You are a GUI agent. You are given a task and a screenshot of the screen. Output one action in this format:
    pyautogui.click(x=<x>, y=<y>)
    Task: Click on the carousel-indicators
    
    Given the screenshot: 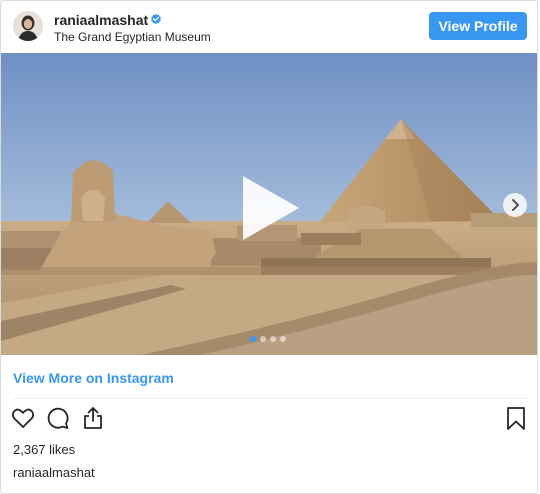 What is the action you would take?
    pyautogui.click(x=268, y=339)
    